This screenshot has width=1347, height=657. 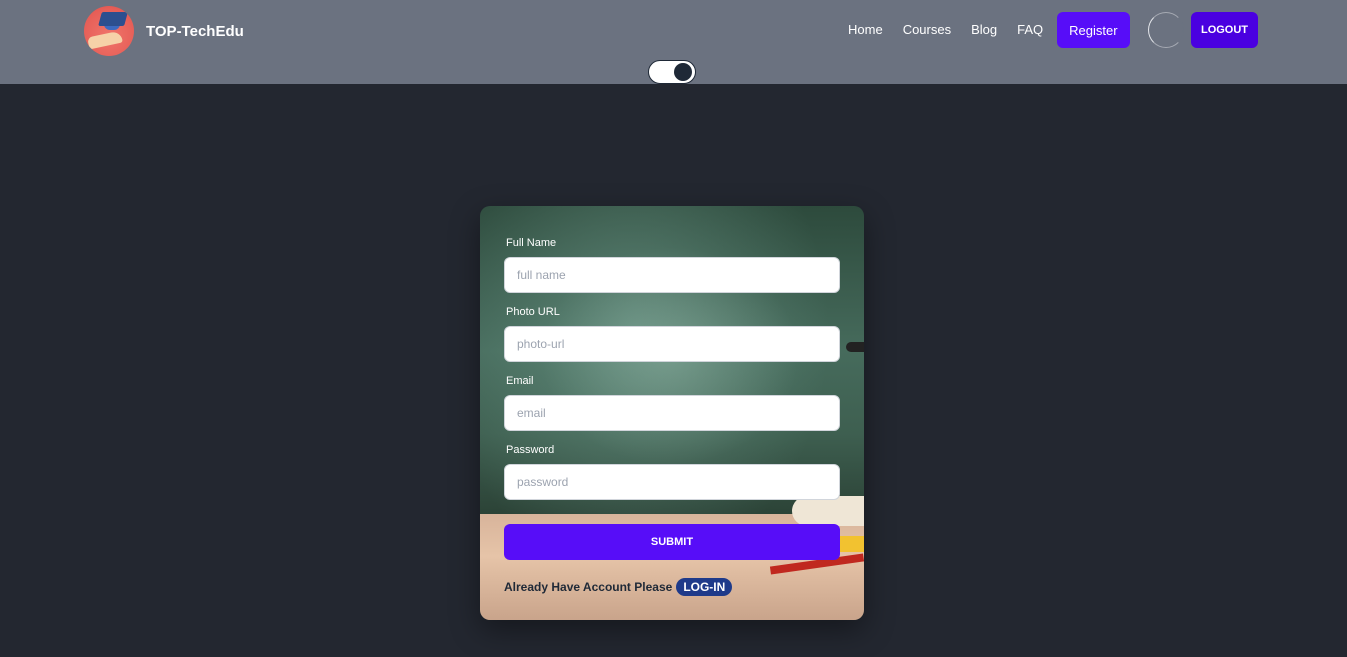 What do you see at coordinates (704, 587) in the screenshot?
I see `login-link: LOG-IN` at bounding box center [704, 587].